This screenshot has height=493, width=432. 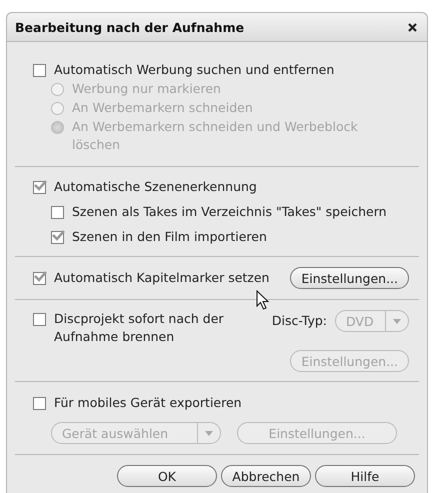 I want to click on checkbox-label: Für mobiles Gerät exportieren, so click(x=148, y=403).